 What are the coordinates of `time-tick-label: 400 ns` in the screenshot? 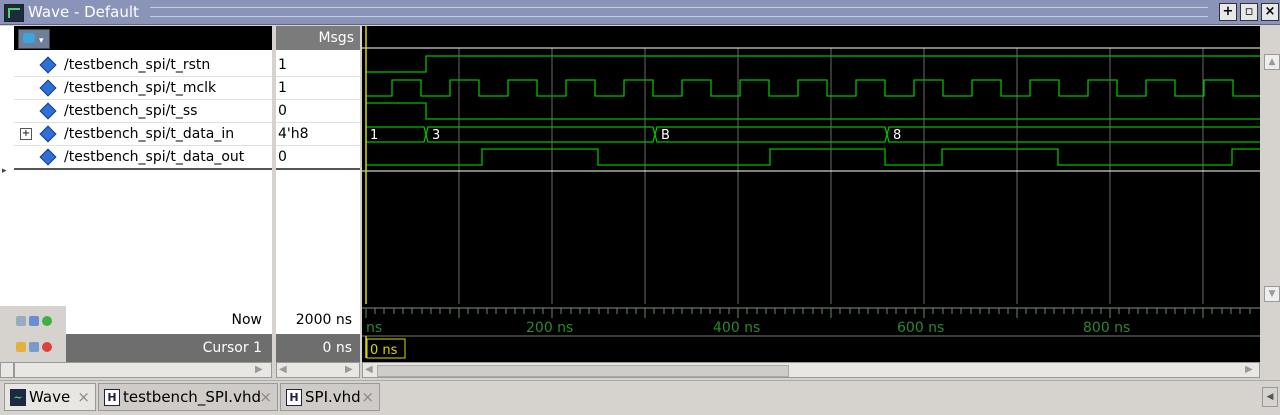 It's located at (736, 328).